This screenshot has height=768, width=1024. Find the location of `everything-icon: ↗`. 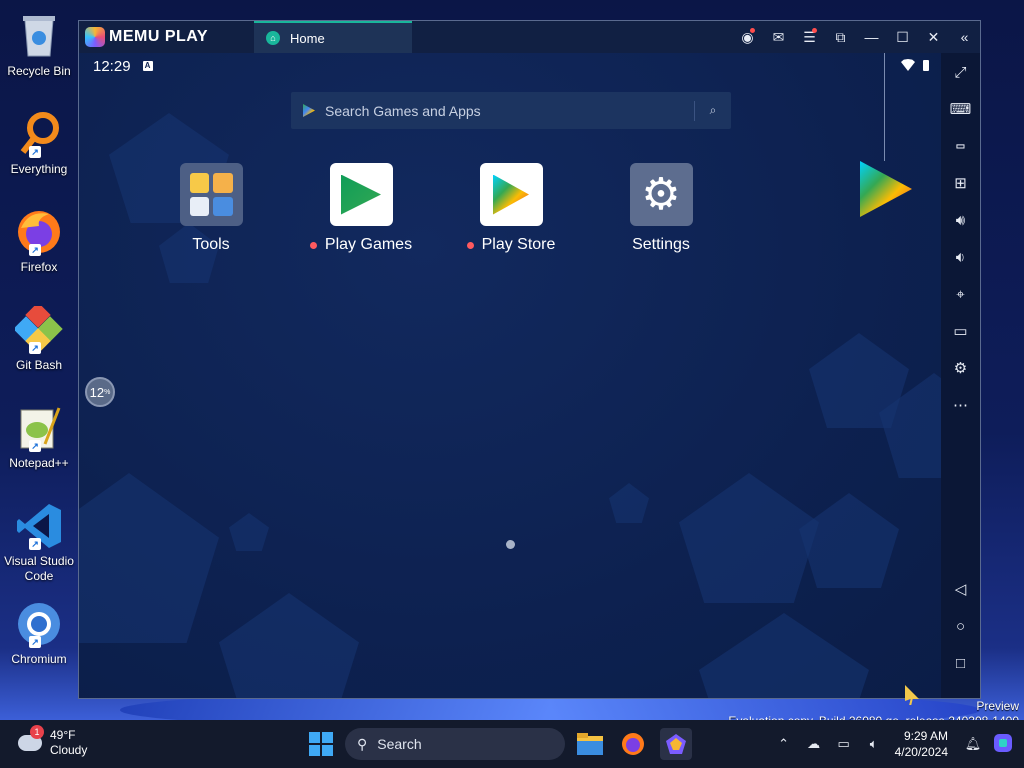

everything-icon: ↗ is located at coordinates (39, 134).